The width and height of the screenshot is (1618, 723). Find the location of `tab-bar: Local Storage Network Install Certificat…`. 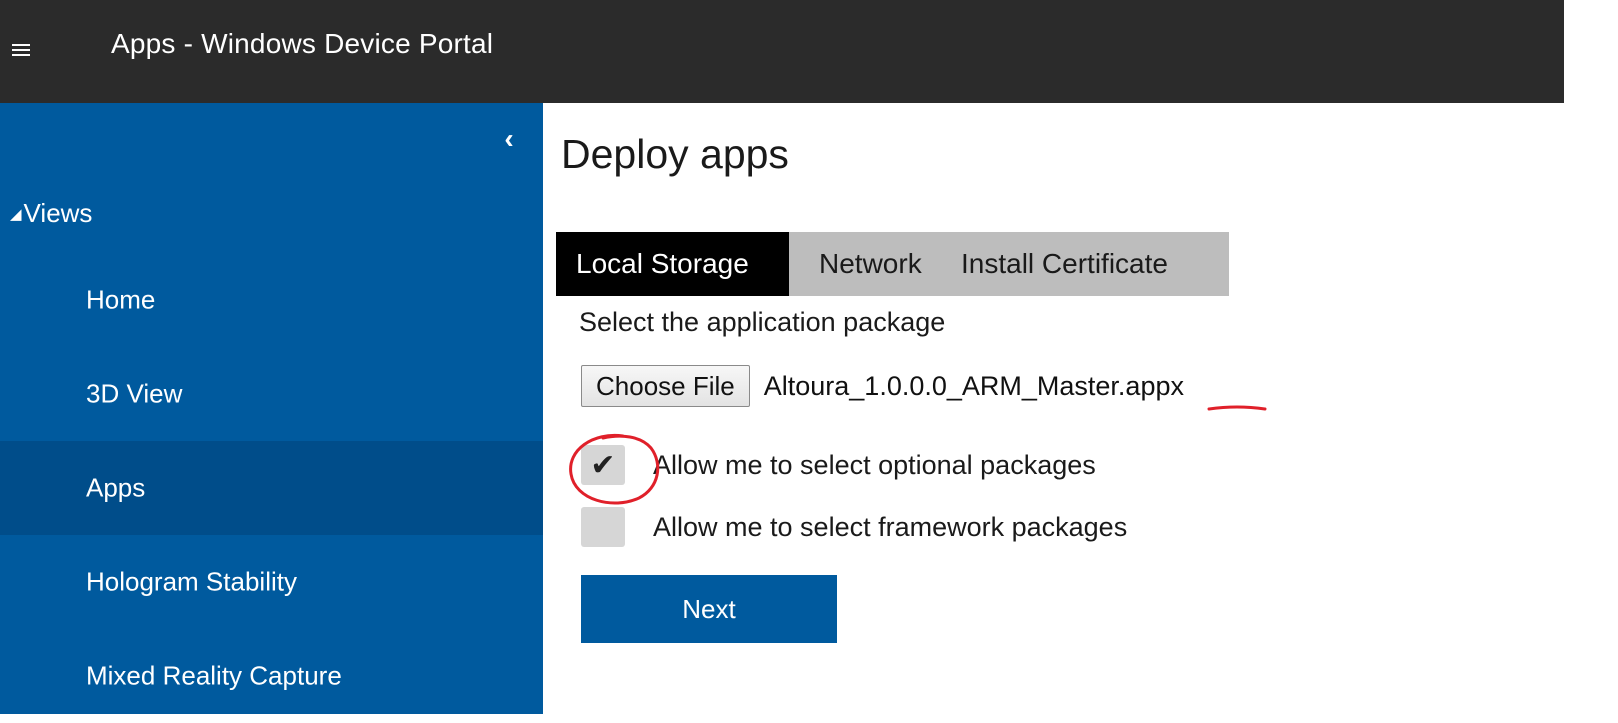

tab-bar: Local Storage Network Install Certificat… is located at coordinates (892, 264).